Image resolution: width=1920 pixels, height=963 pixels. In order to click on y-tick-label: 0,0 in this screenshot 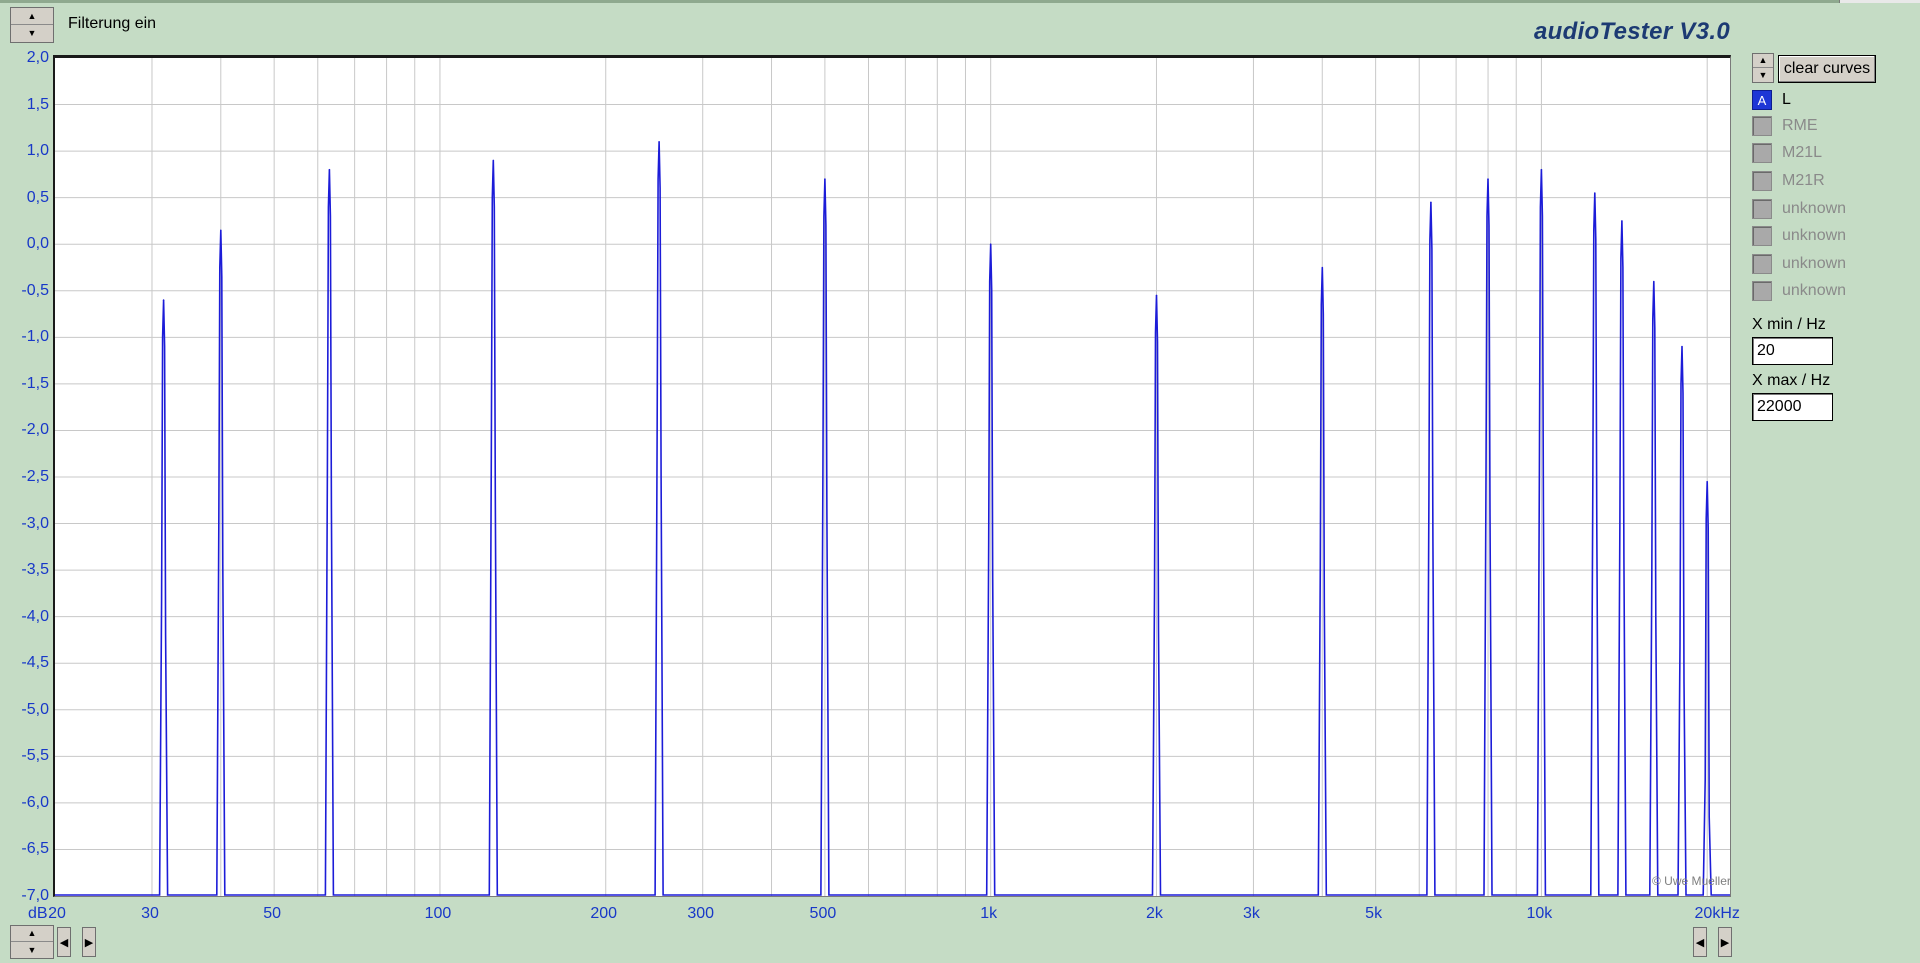, I will do `click(37, 244)`.